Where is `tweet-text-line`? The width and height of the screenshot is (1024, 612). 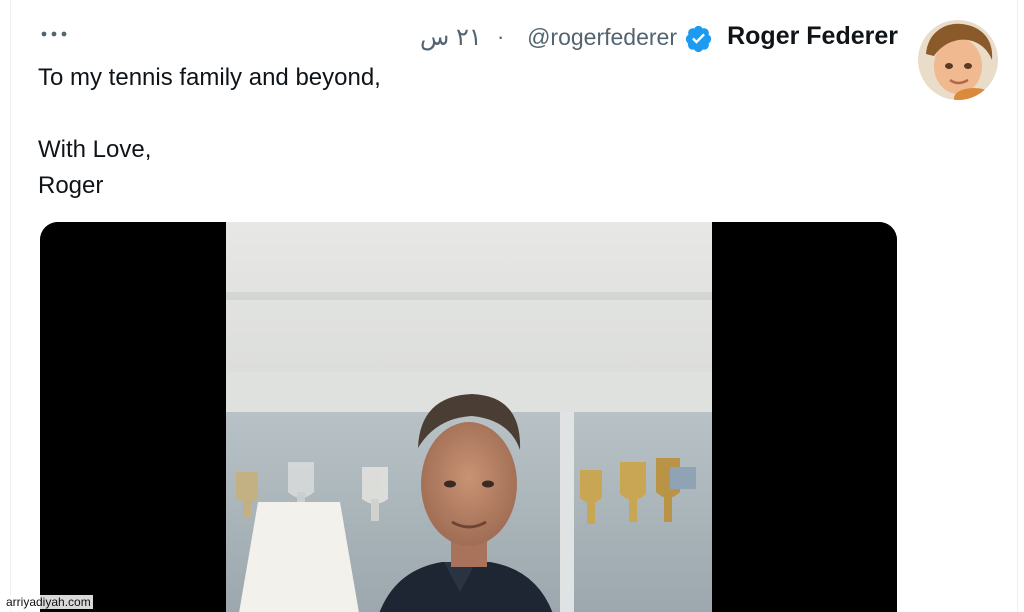
tweet-text-line is located at coordinates (209, 114).